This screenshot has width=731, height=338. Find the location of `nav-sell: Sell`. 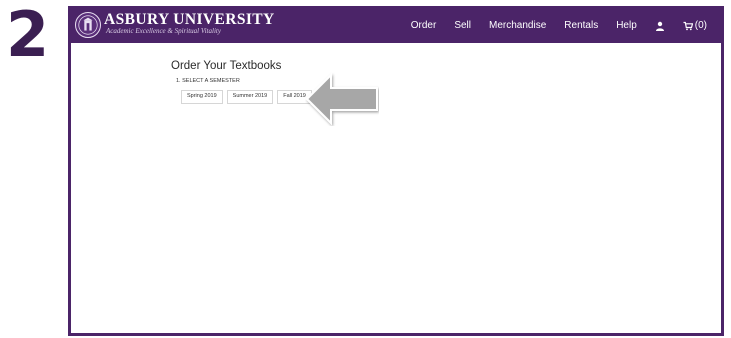

nav-sell: Sell is located at coordinates (462, 26).